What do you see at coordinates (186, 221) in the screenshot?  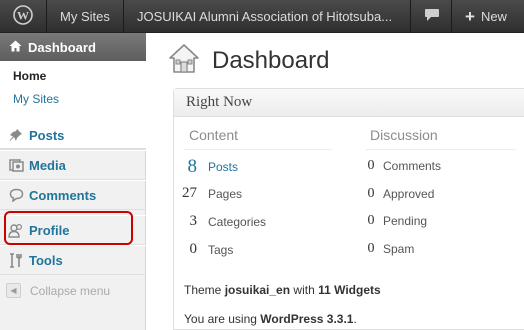 I see `categories-count: 3` at bounding box center [186, 221].